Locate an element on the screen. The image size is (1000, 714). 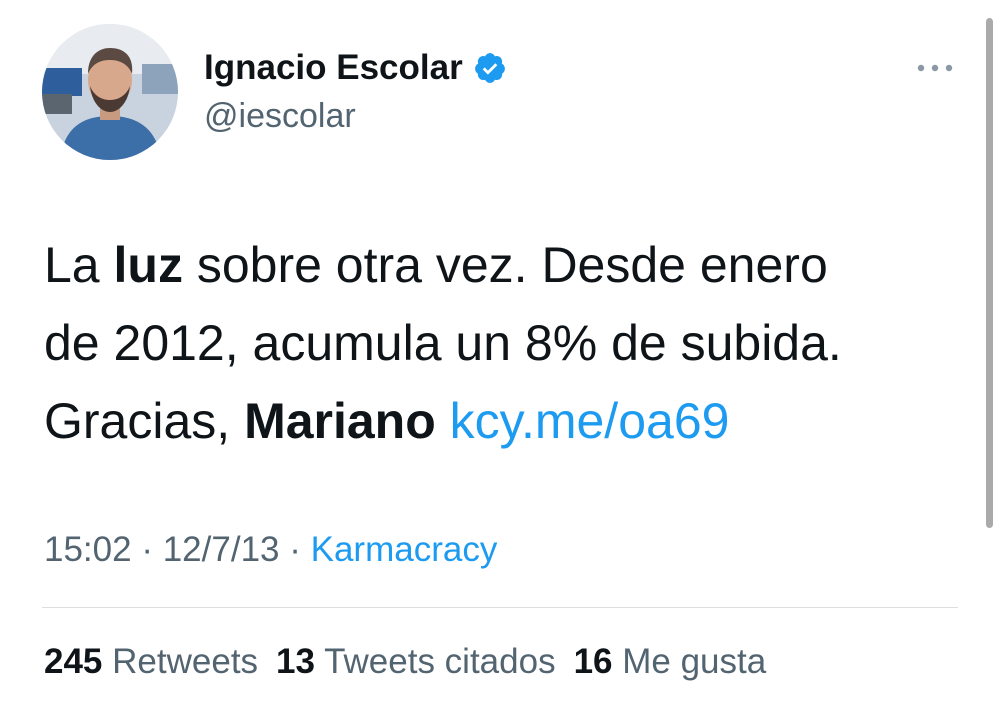
text-part-bold: luz is located at coordinates (148, 265).